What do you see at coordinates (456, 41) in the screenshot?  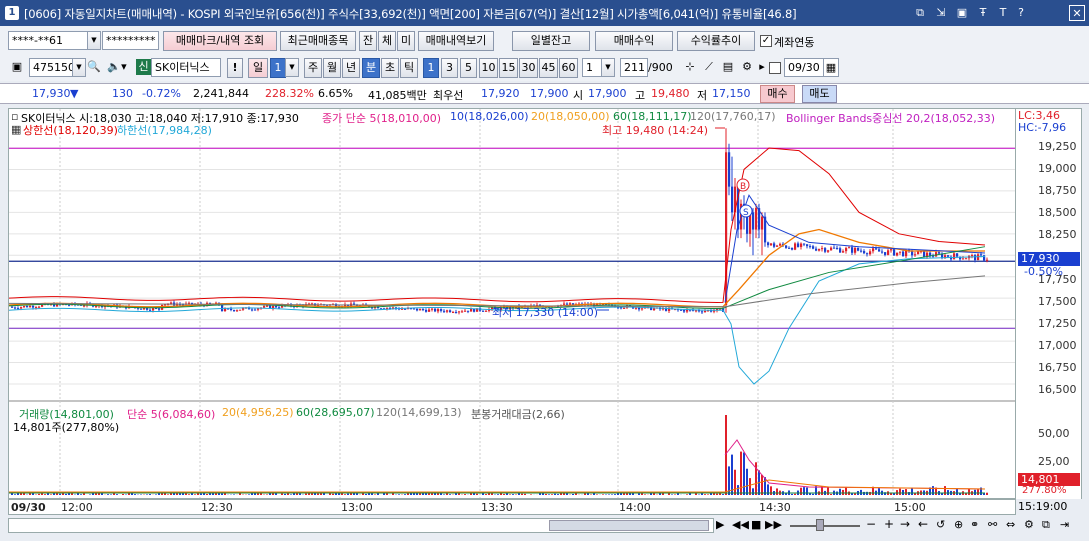 I see `view-trades-button: 매매내역보기` at bounding box center [456, 41].